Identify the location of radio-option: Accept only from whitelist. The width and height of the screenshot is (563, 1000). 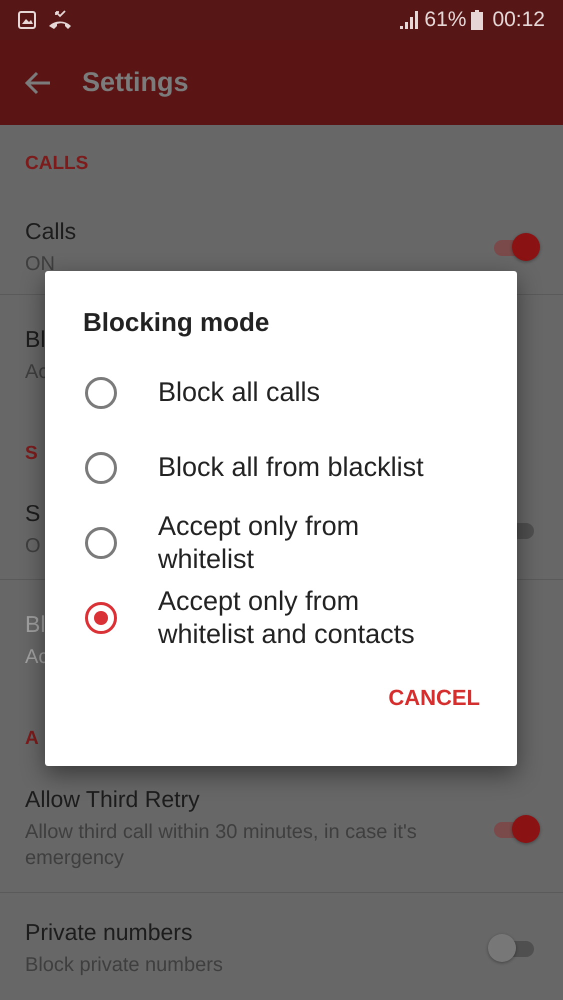
(281, 542).